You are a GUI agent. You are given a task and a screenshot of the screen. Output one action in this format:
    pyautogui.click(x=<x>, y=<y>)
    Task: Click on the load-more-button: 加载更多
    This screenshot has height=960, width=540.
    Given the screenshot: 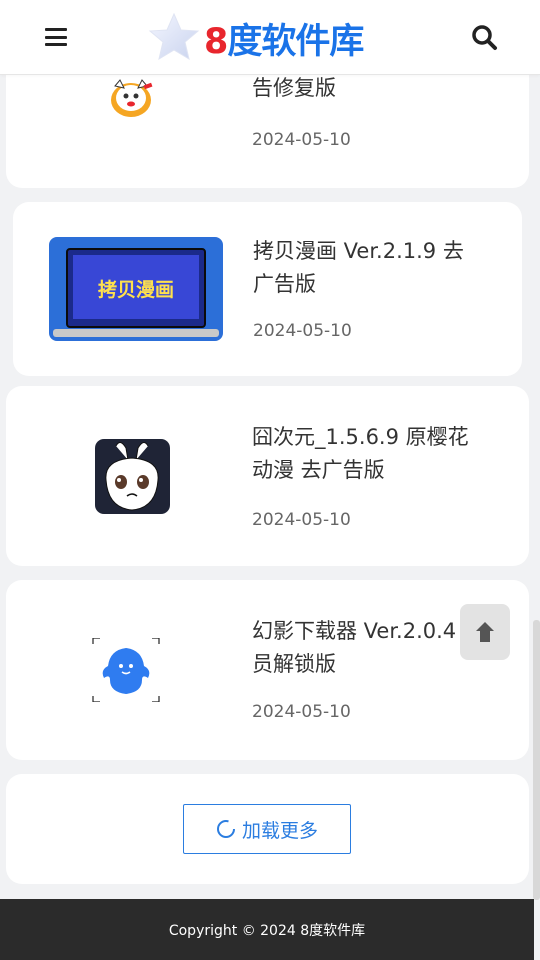 What is the action you would take?
    pyautogui.click(x=267, y=829)
    